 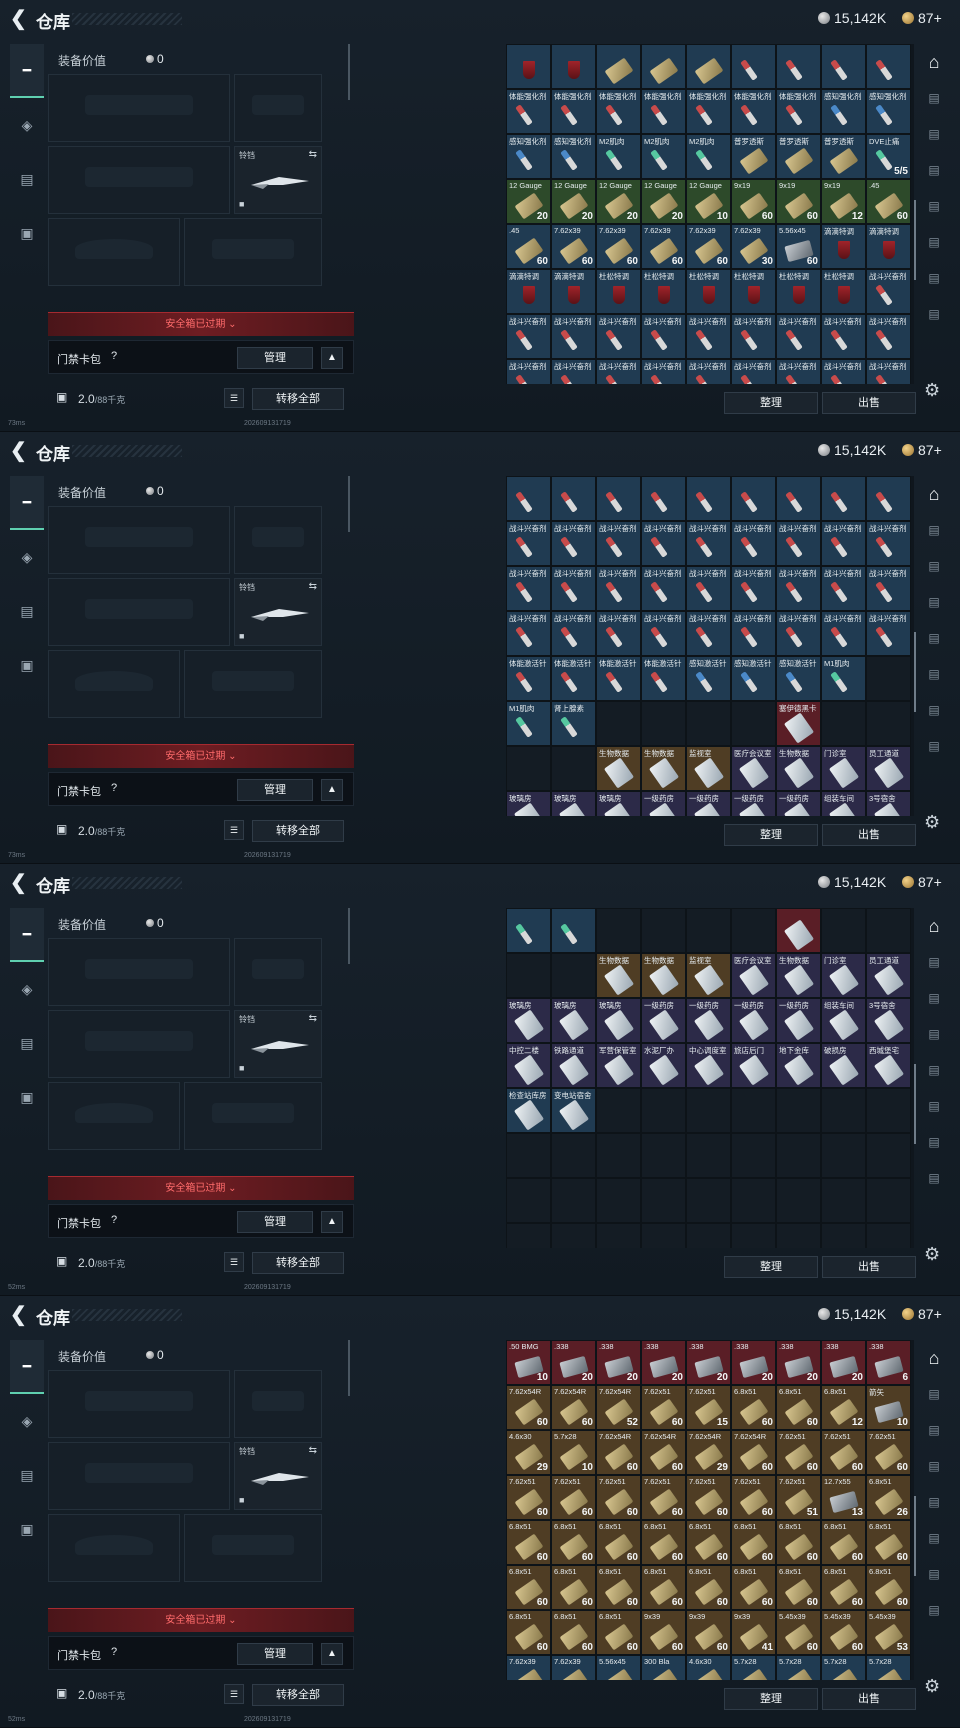 What do you see at coordinates (253, 1548) in the screenshot?
I see `armor-slot` at bounding box center [253, 1548].